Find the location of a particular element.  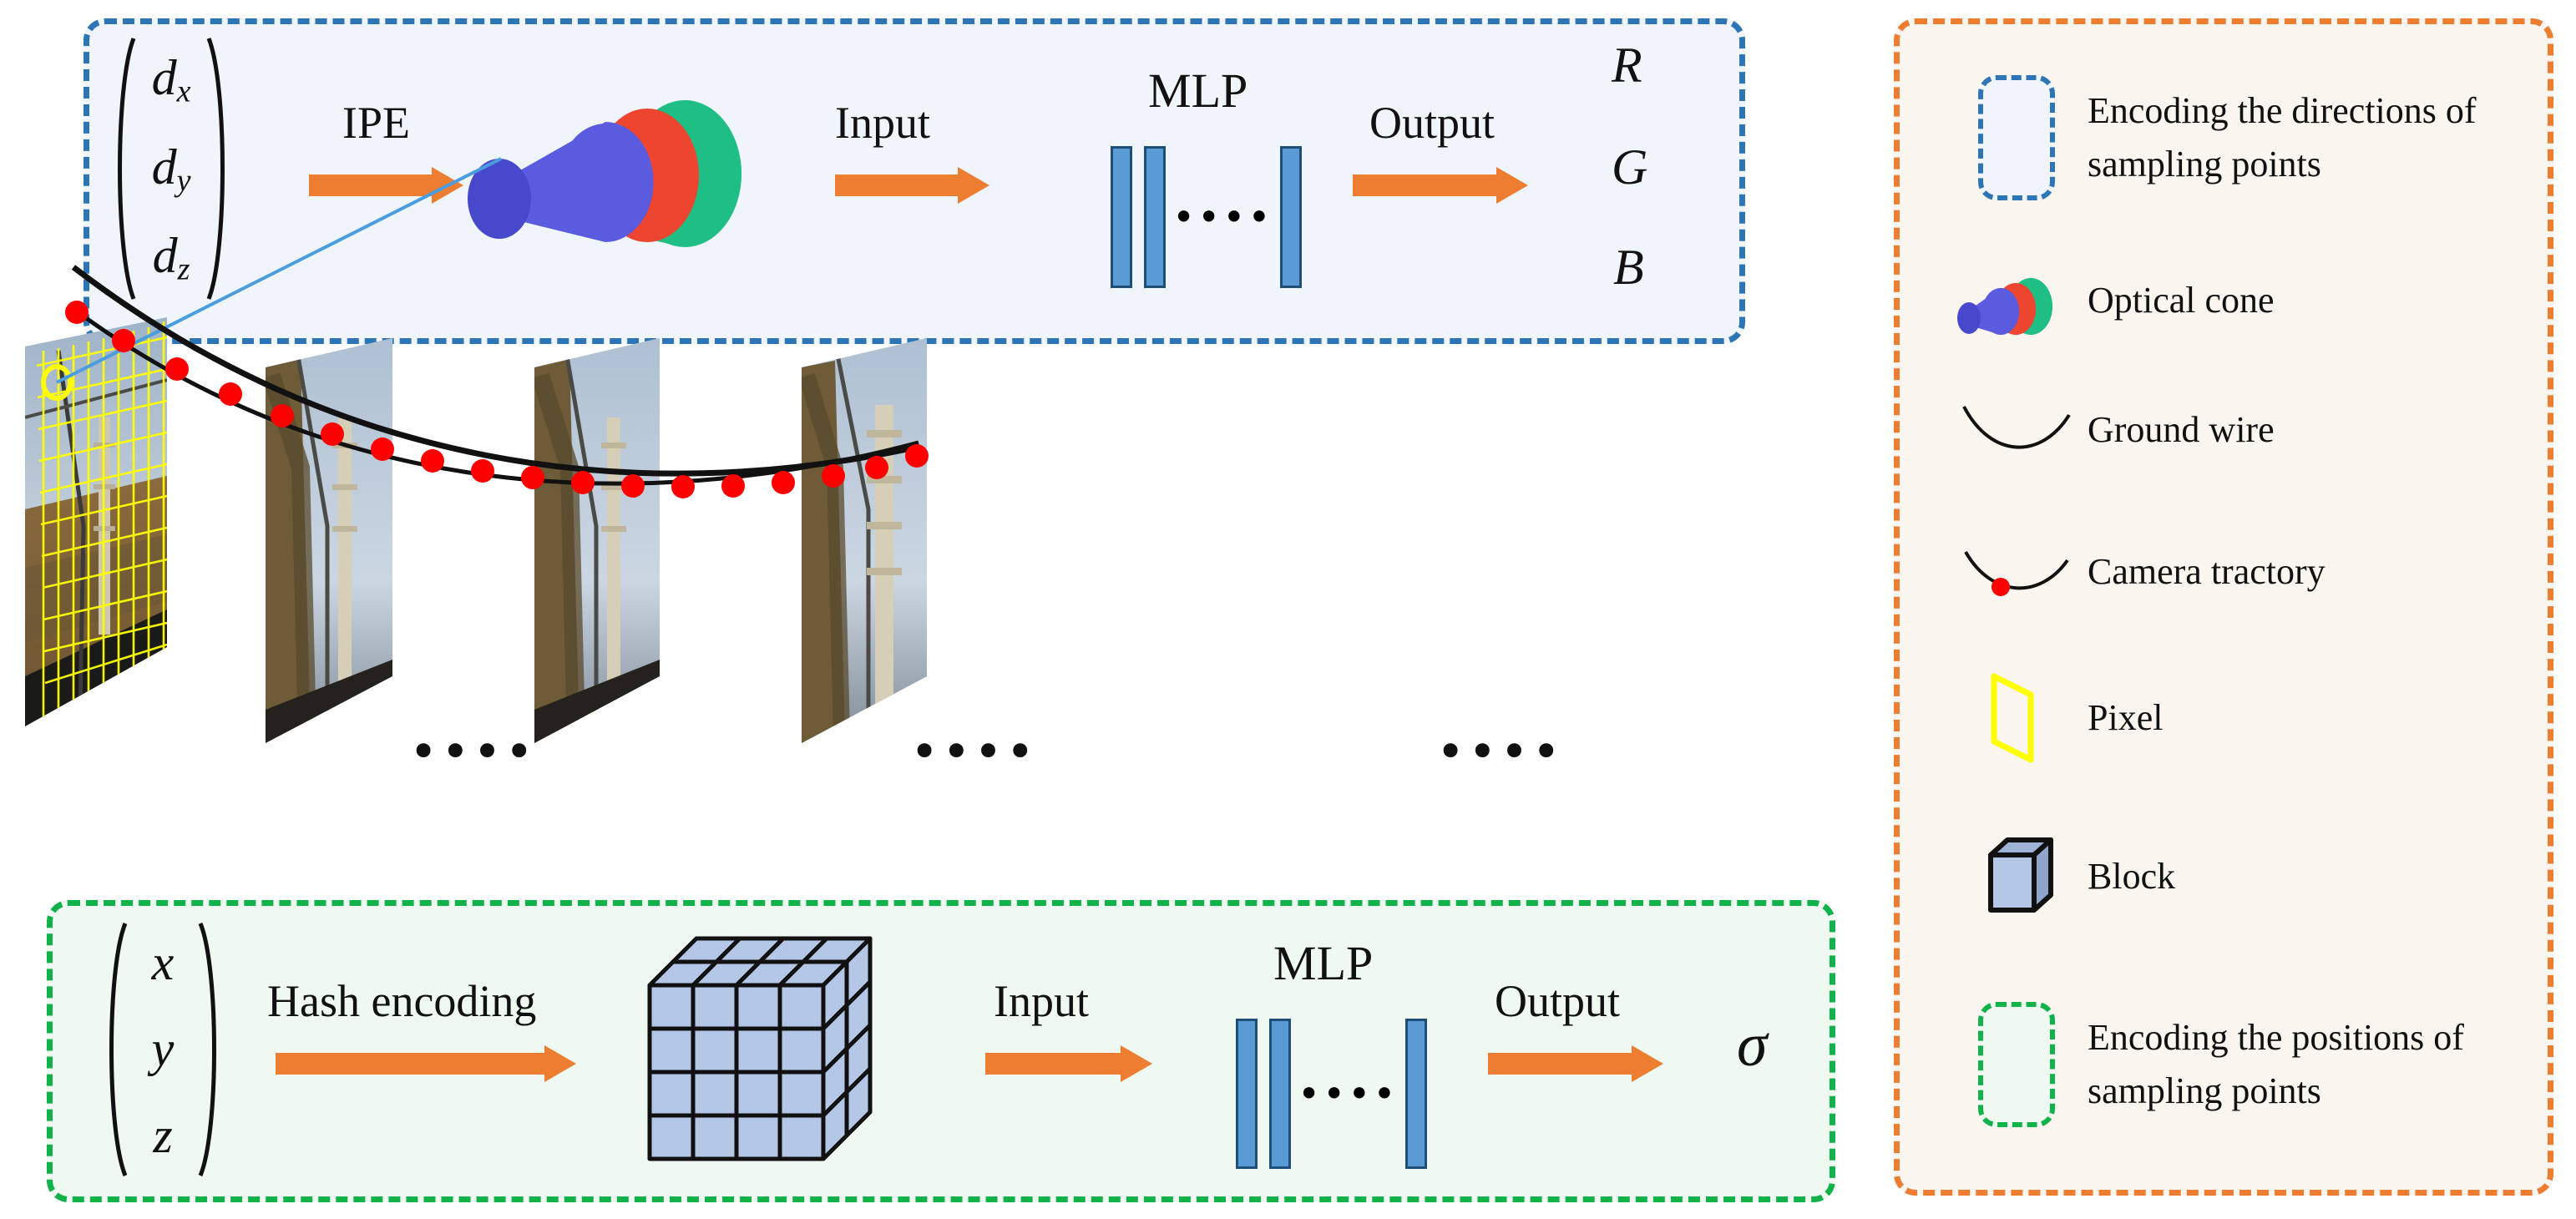

position-vector-item-1: y is located at coordinates (163, 1049).